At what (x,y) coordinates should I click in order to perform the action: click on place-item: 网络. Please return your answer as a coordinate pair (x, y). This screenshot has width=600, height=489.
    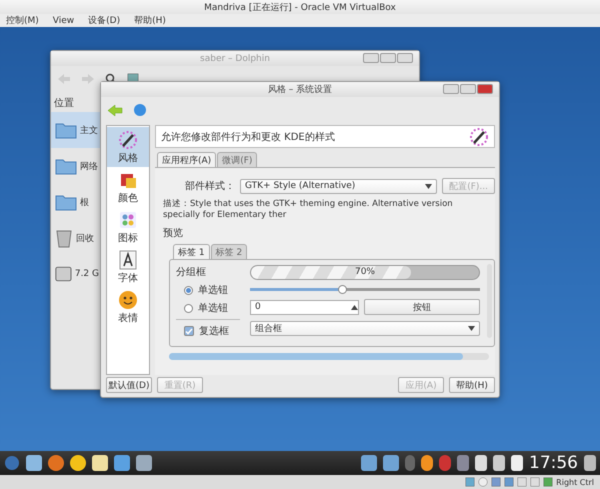
    Looking at the image, I should click on (77, 166).